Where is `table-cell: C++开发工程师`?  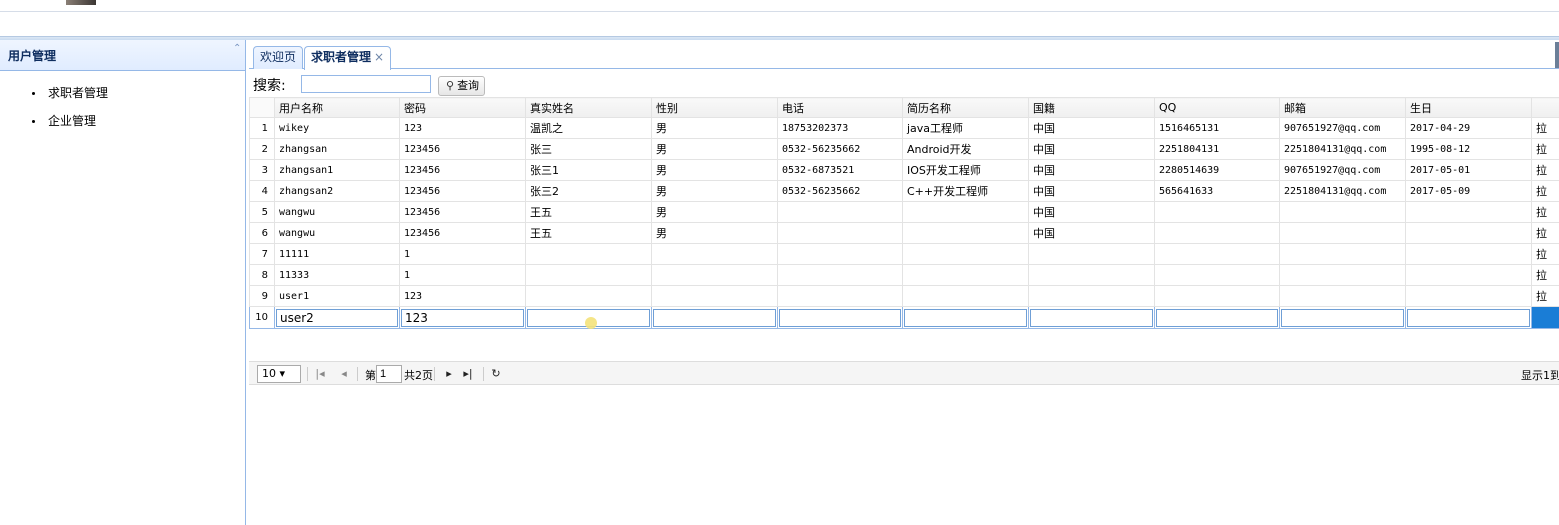 table-cell: C++开发工程师 is located at coordinates (965, 191).